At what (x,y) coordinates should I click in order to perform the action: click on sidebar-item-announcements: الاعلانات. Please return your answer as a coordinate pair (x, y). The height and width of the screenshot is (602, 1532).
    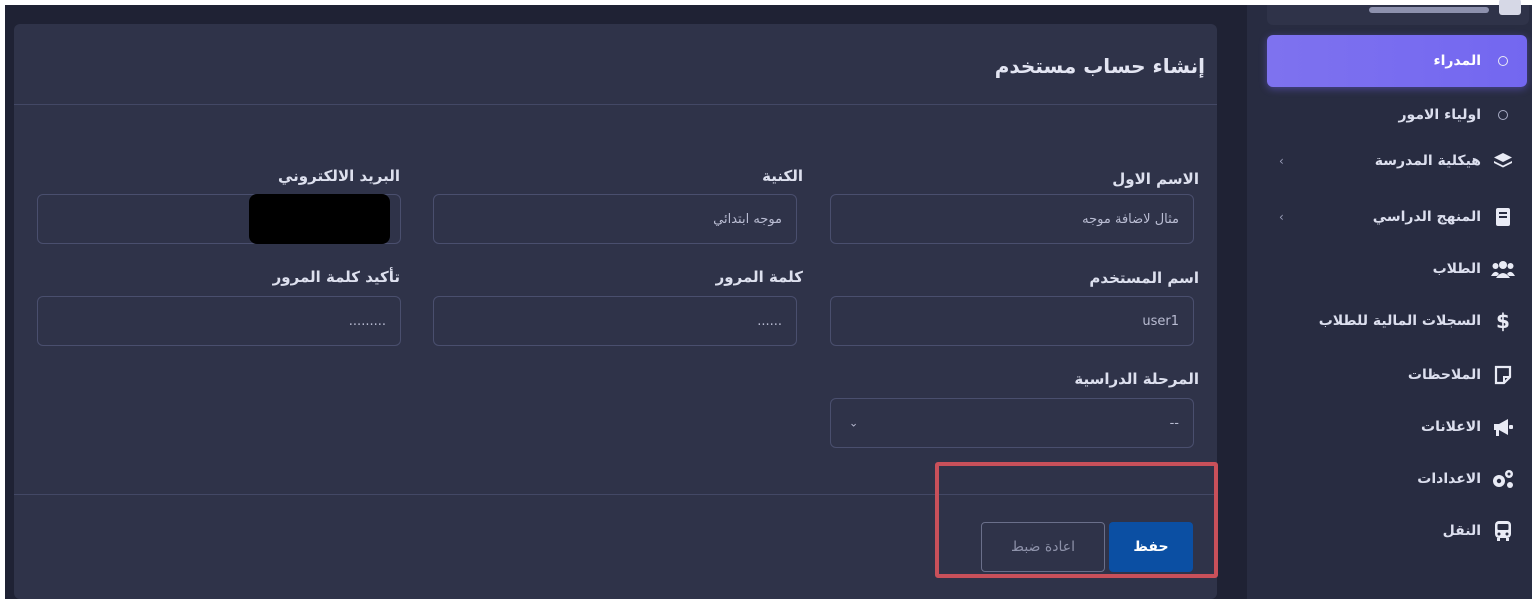
    Looking at the image, I should click on (1397, 427).